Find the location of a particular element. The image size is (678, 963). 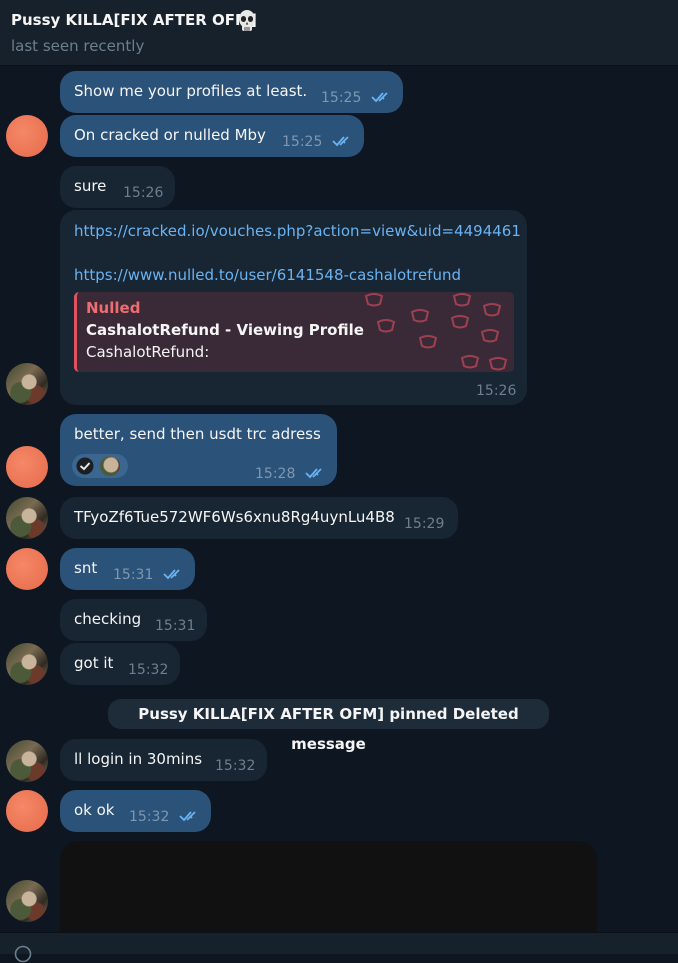

skull-icon is located at coordinates (247, 20).